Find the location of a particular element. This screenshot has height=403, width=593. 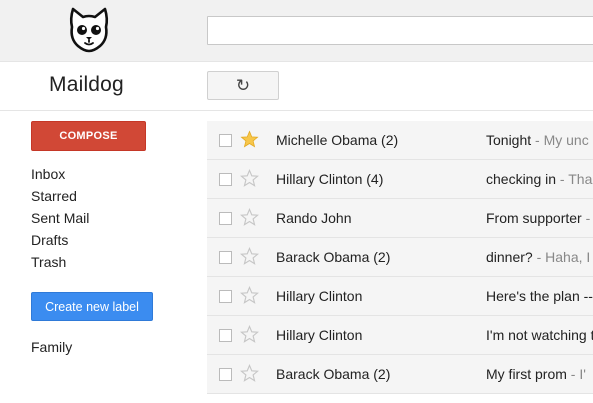

message-snippet: Here's the plan -- is located at coordinates (539, 296).